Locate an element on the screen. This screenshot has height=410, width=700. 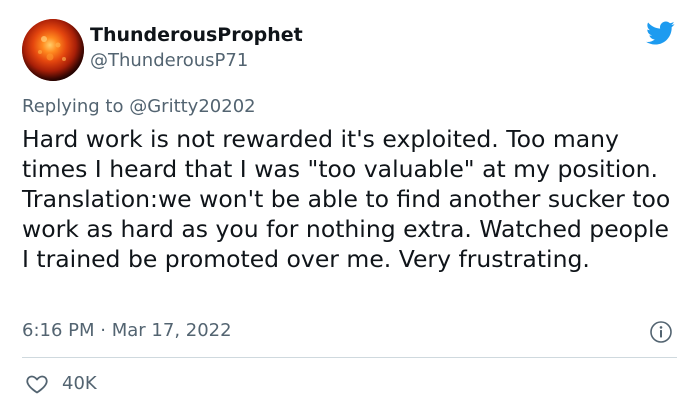
reply-mention-link: @Gritty20202 is located at coordinates (192, 106).